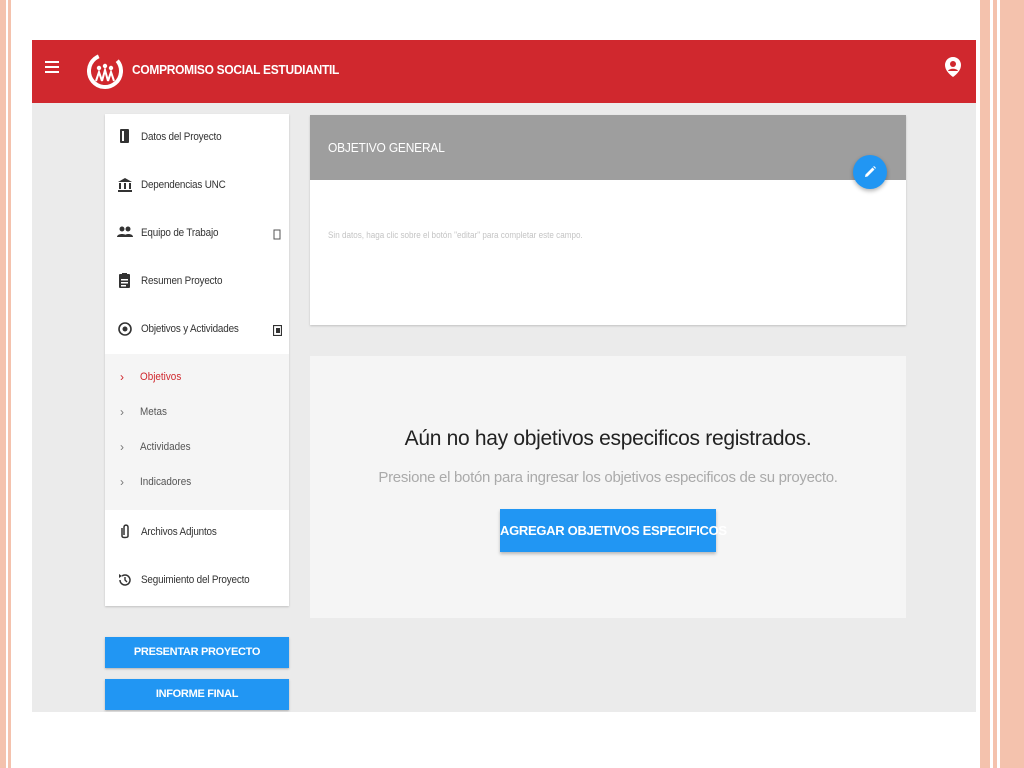 The width and height of the screenshot is (1024, 768). What do you see at coordinates (153, 412) in the screenshot?
I see `submenu-item-label: Metas` at bounding box center [153, 412].